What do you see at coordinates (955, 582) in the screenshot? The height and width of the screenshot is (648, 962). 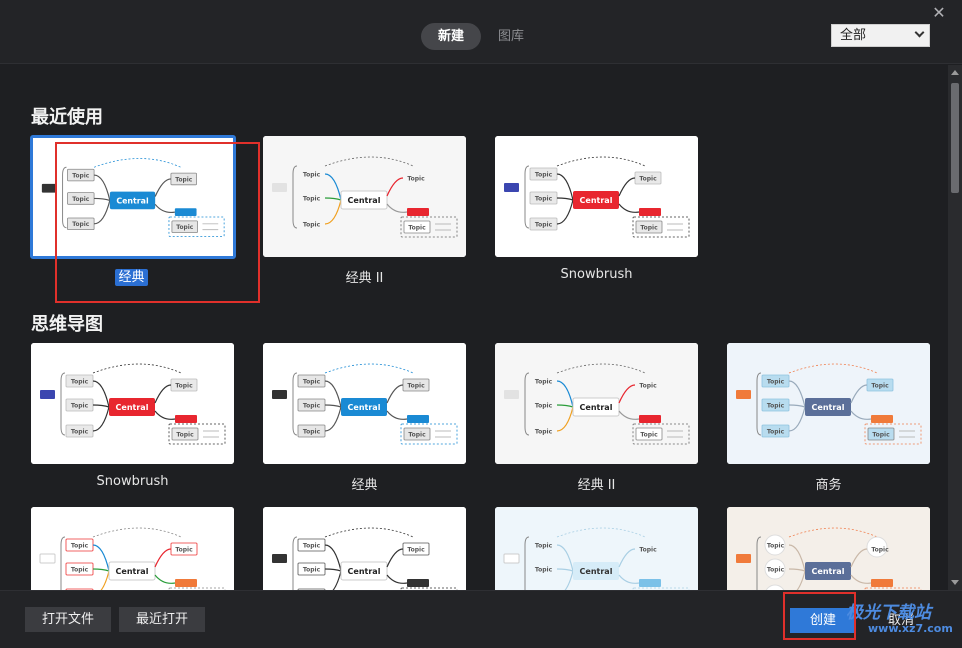 I see `scroll-down-icon` at bounding box center [955, 582].